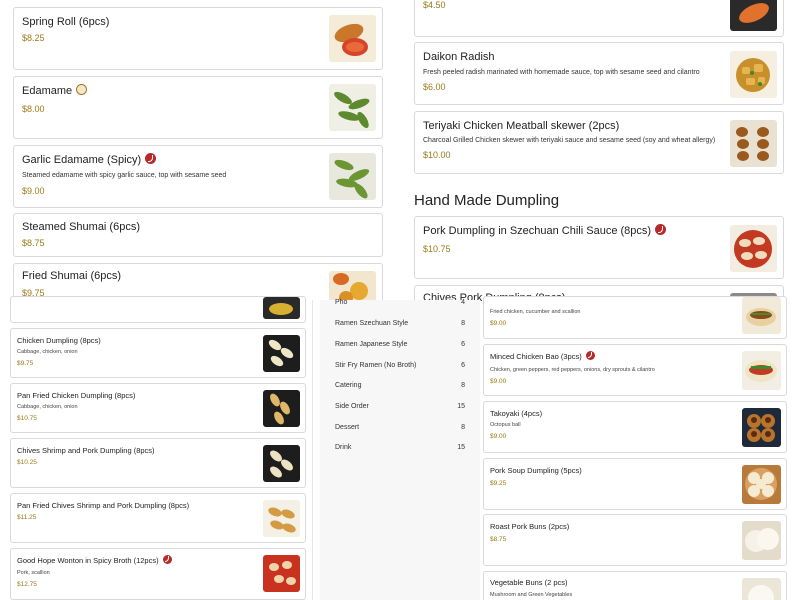 This screenshot has width=800, height=600. I want to click on item-name: Teriyaki Chicken Meatball skewer (2pcs), so click(521, 126).